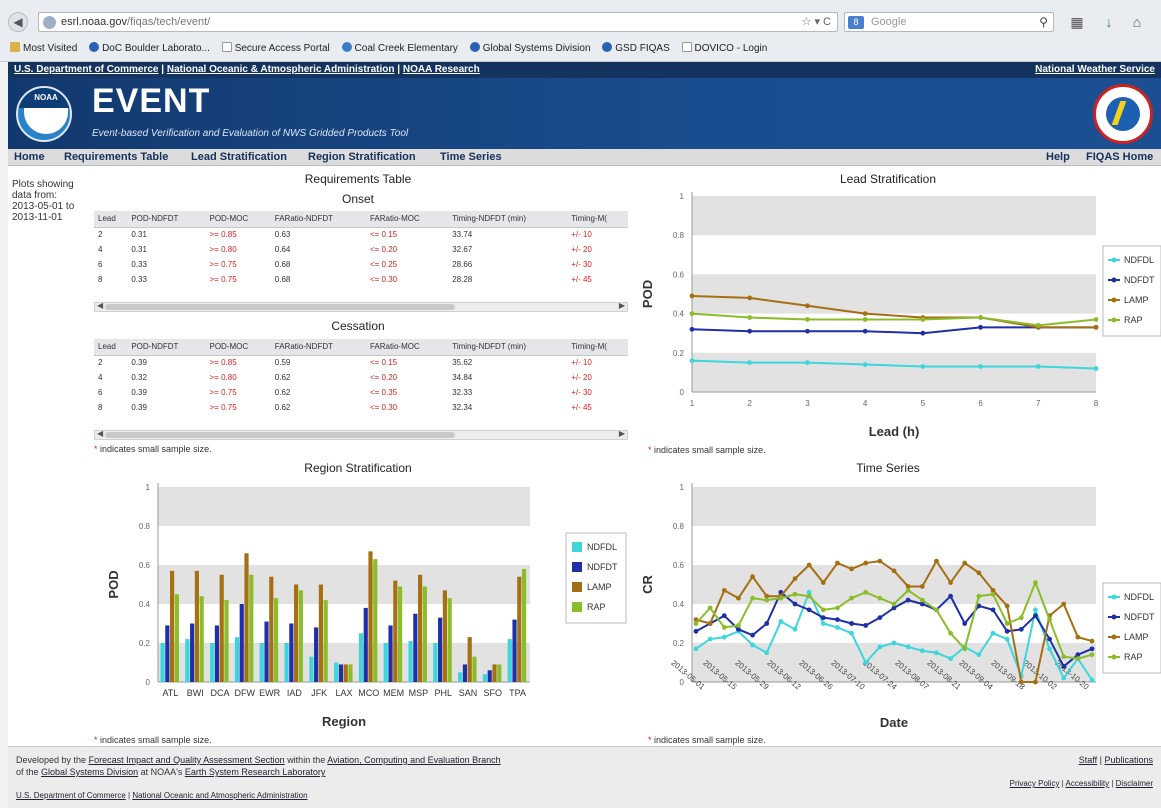 The image size is (1161, 808). I want to click on nws-logo, so click(1123, 114).